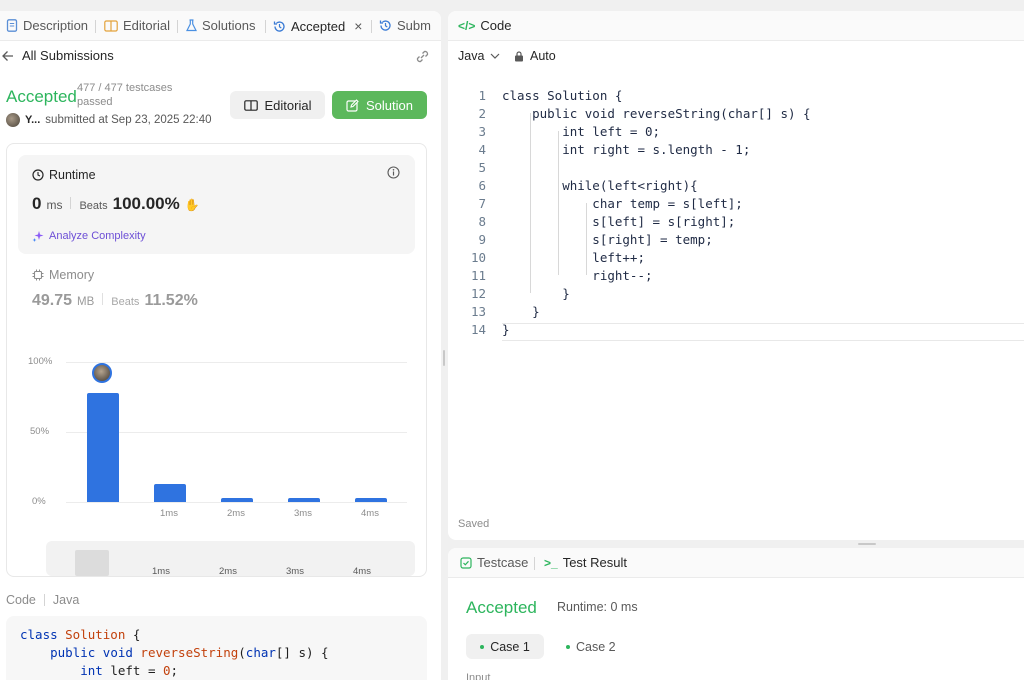  I want to click on runtime-value: 0, so click(37, 203).